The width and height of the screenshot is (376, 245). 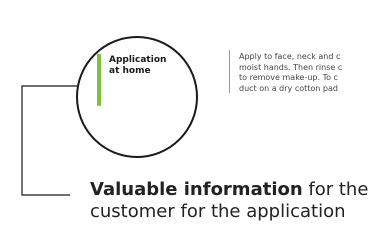 What do you see at coordinates (290, 56) in the screenshot?
I see `instructions-line-1: Apply to face, neck and c` at bounding box center [290, 56].